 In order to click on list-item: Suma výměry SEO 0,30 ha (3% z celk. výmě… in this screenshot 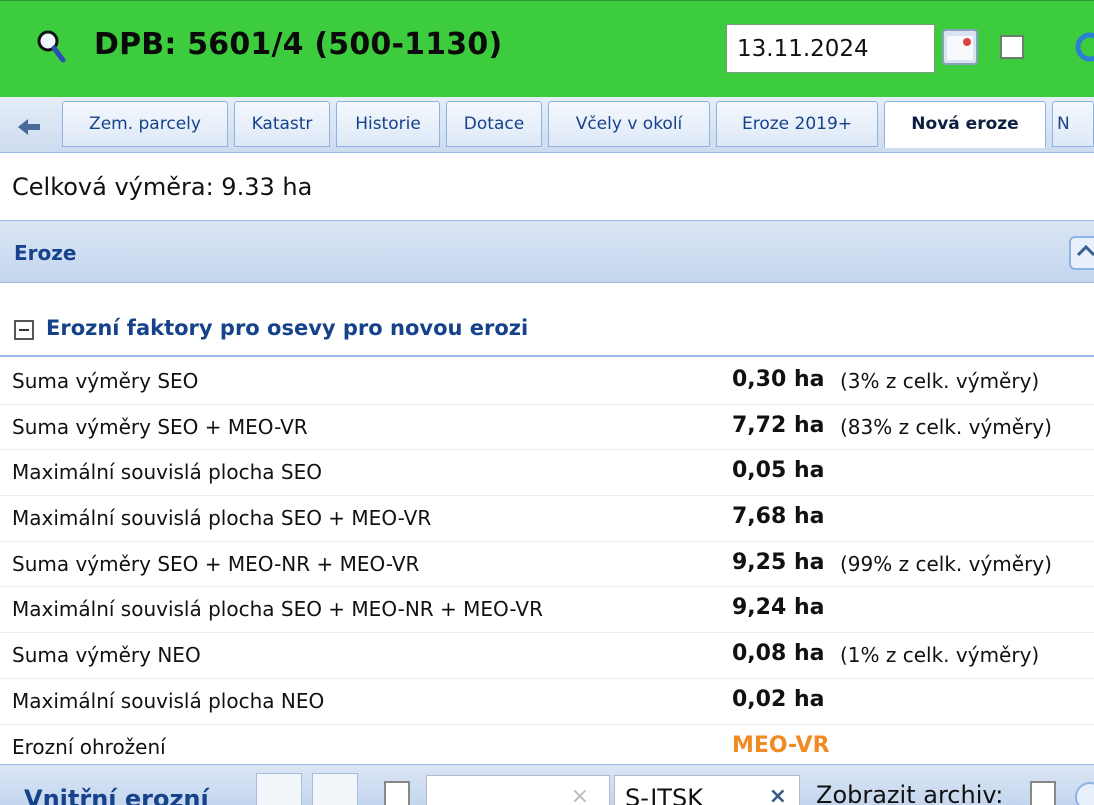, I will do `click(547, 382)`.